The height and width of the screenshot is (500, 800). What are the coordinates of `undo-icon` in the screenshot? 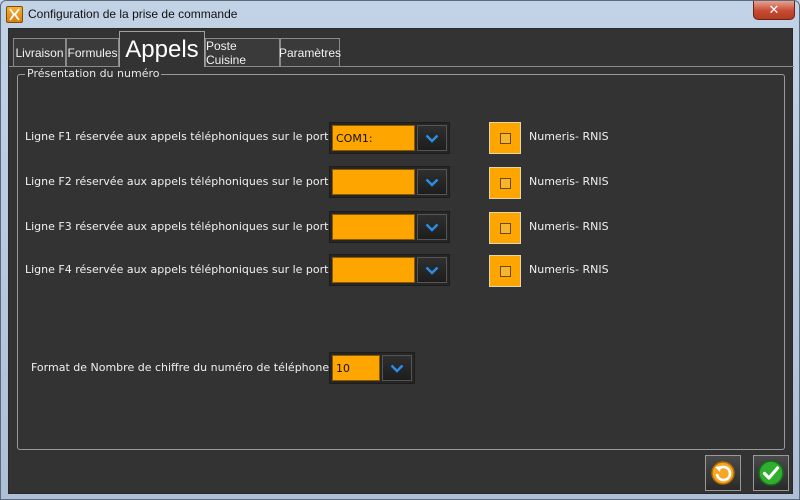 It's located at (723, 473).